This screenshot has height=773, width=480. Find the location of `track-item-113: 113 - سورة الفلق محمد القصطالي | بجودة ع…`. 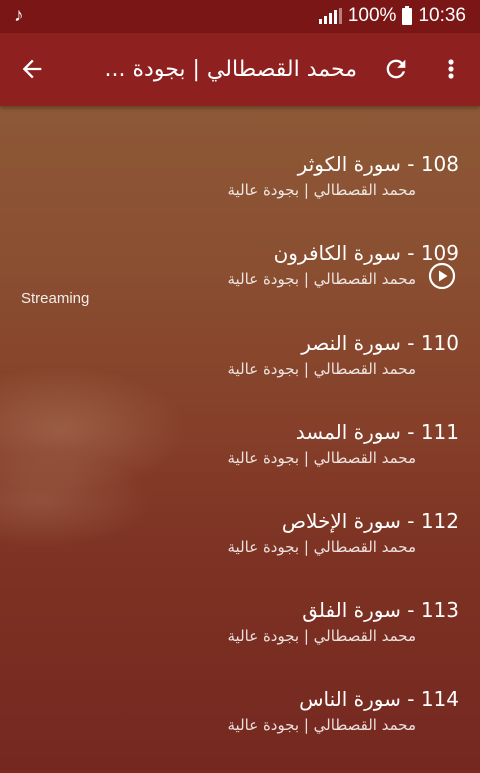

track-item-113: 113 - سورة الفلق محمد القصطالي | بجودة ع… is located at coordinates (240, 639).